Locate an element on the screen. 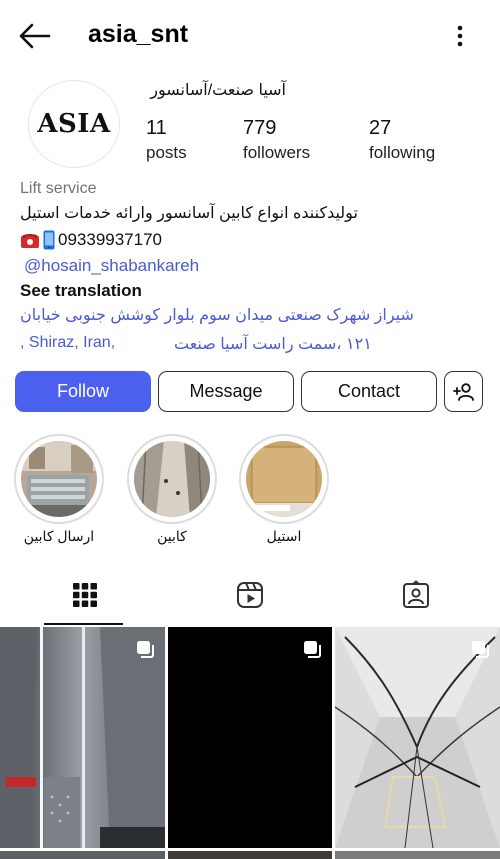  stat-followers: 779 followers is located at coordinates (276, 140).